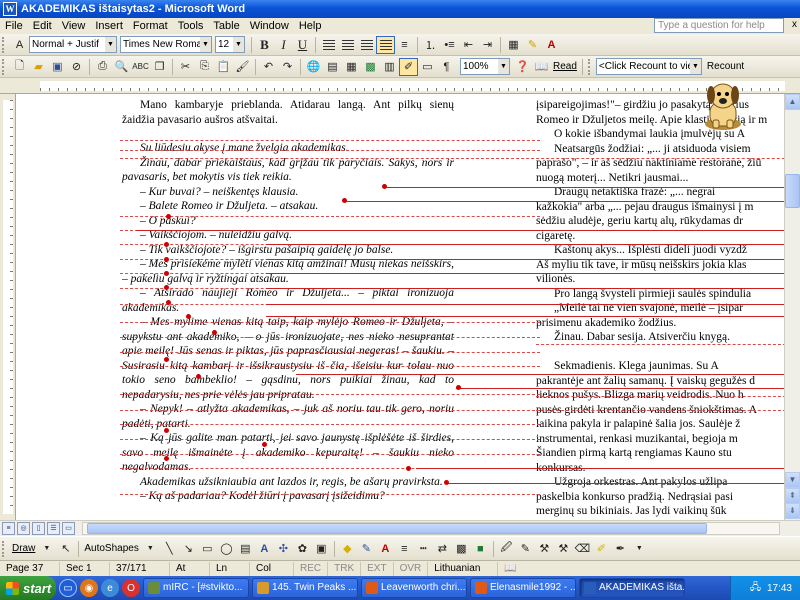  Describe the element at coordinates (42, 26) in the screenshot. I see `menu-edit: Edit` at that location.